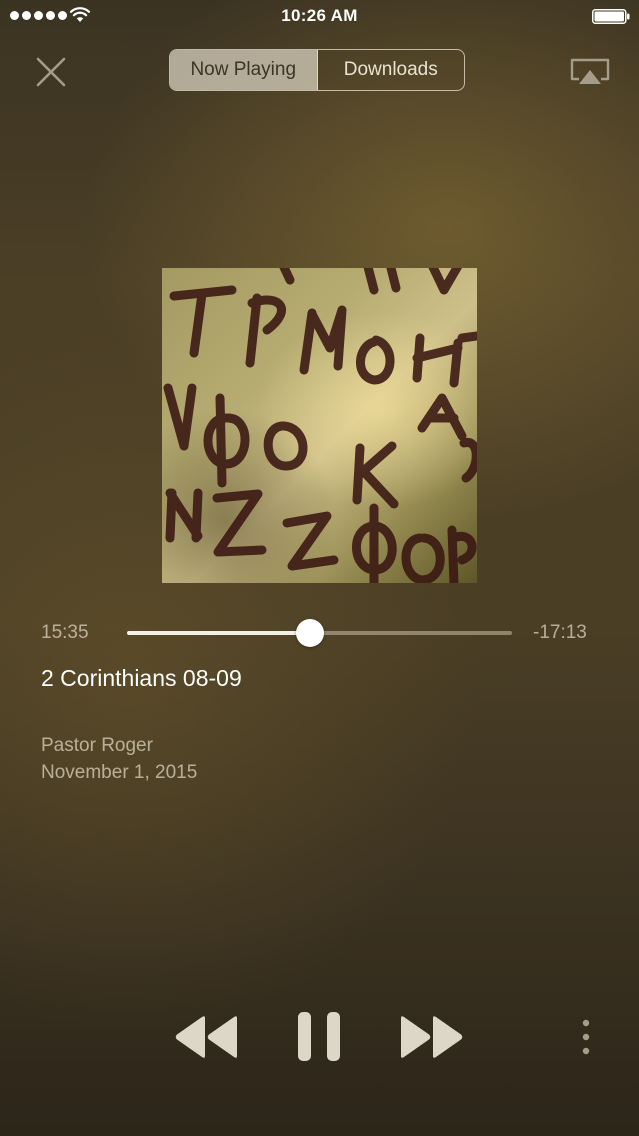 Image resolution: width=639 pixels, height=1136 pixels. What do you see at coordinates (432, 1037) in the screenshot?
I see `fast-forward-icon` at bounding box center [432, 1037].